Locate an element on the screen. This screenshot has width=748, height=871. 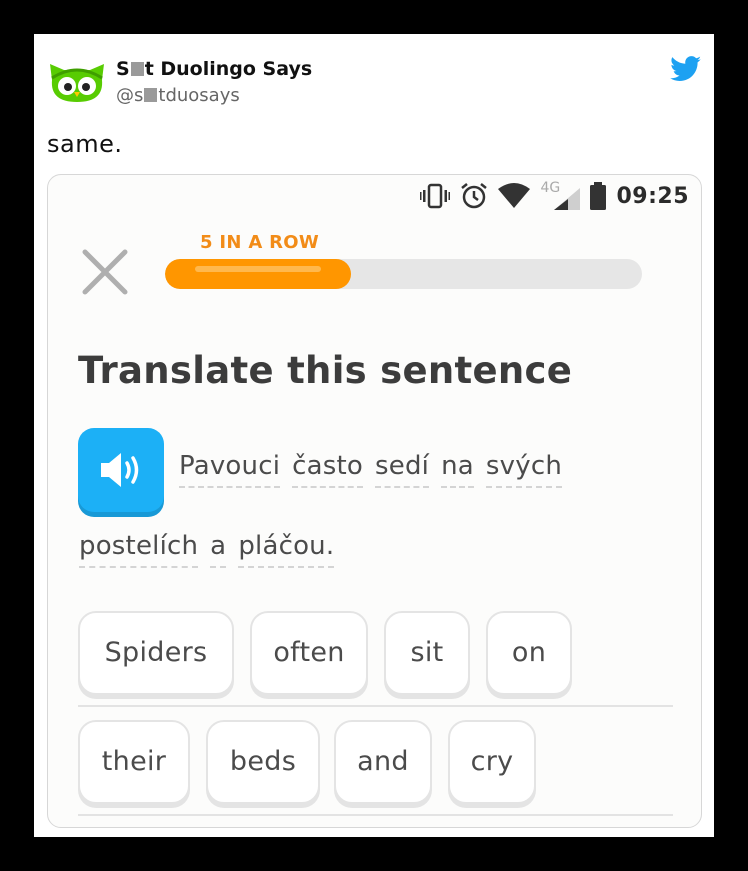
hint-word: pláčou. is located at coordinates (286, 549).